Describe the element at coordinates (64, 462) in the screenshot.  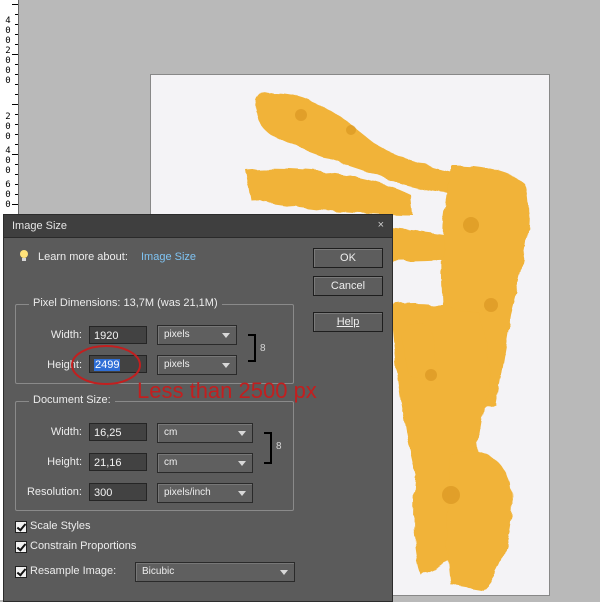
I see `doc-height-label: Height:` at that location.